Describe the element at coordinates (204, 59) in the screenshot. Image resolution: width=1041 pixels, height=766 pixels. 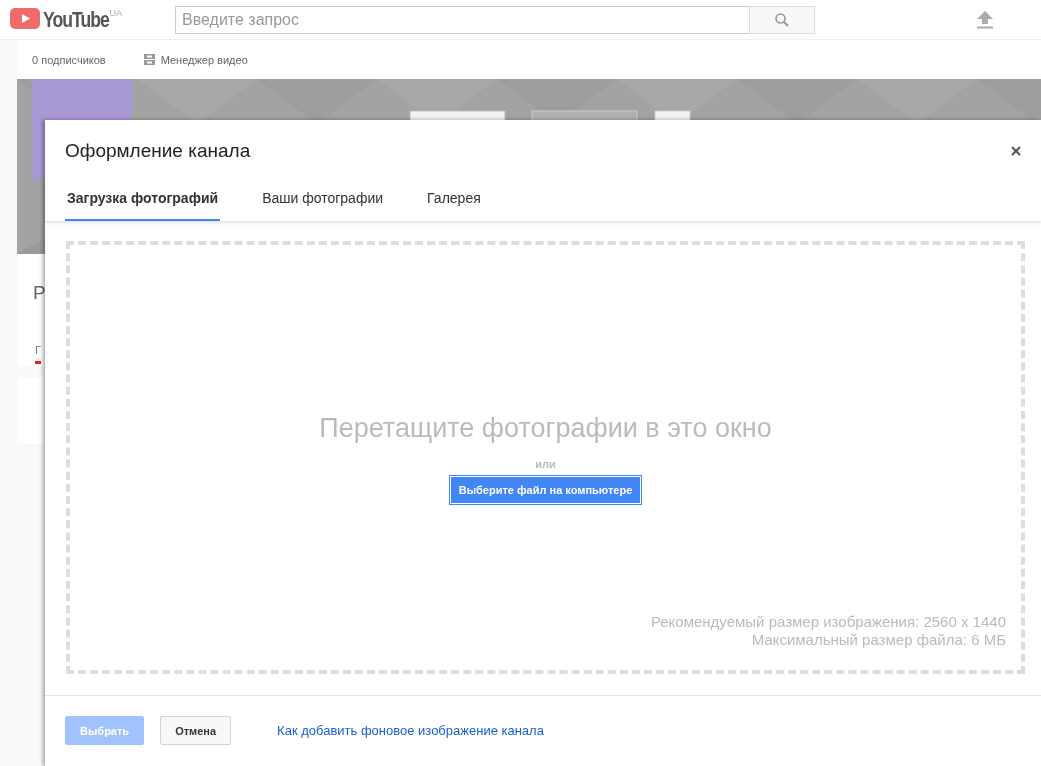
I see `video-manager-link: Менеджер видео` at that location.